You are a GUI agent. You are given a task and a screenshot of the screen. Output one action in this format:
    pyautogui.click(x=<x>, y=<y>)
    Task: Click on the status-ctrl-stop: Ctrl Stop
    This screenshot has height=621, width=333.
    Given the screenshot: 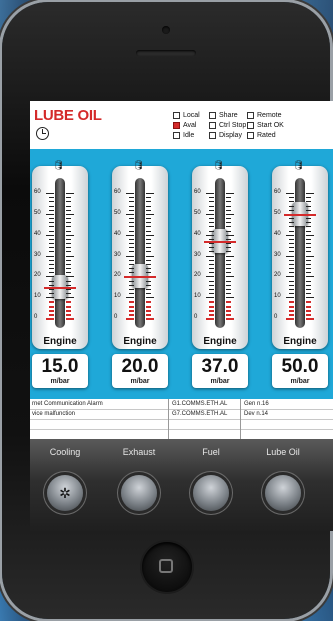 What is the action you would take?
    pyautogui.click(x=227, y=125)
    